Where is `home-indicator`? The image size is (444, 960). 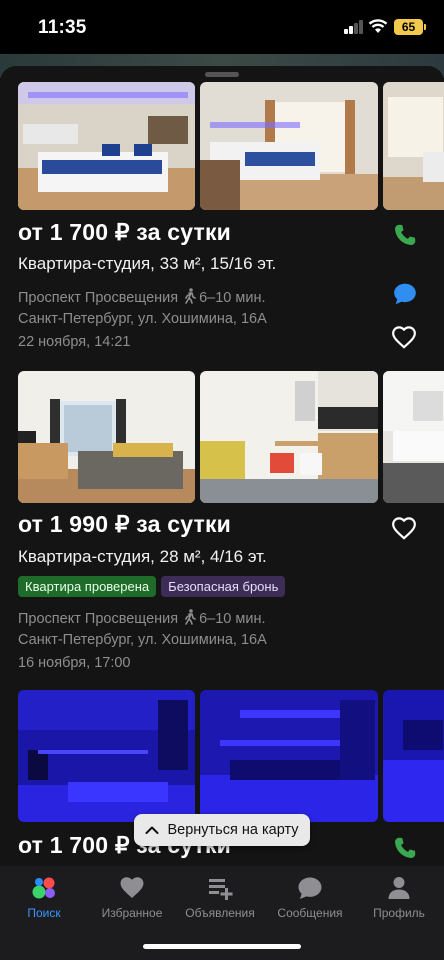
home-indicator is located at coordinates (222, 946).